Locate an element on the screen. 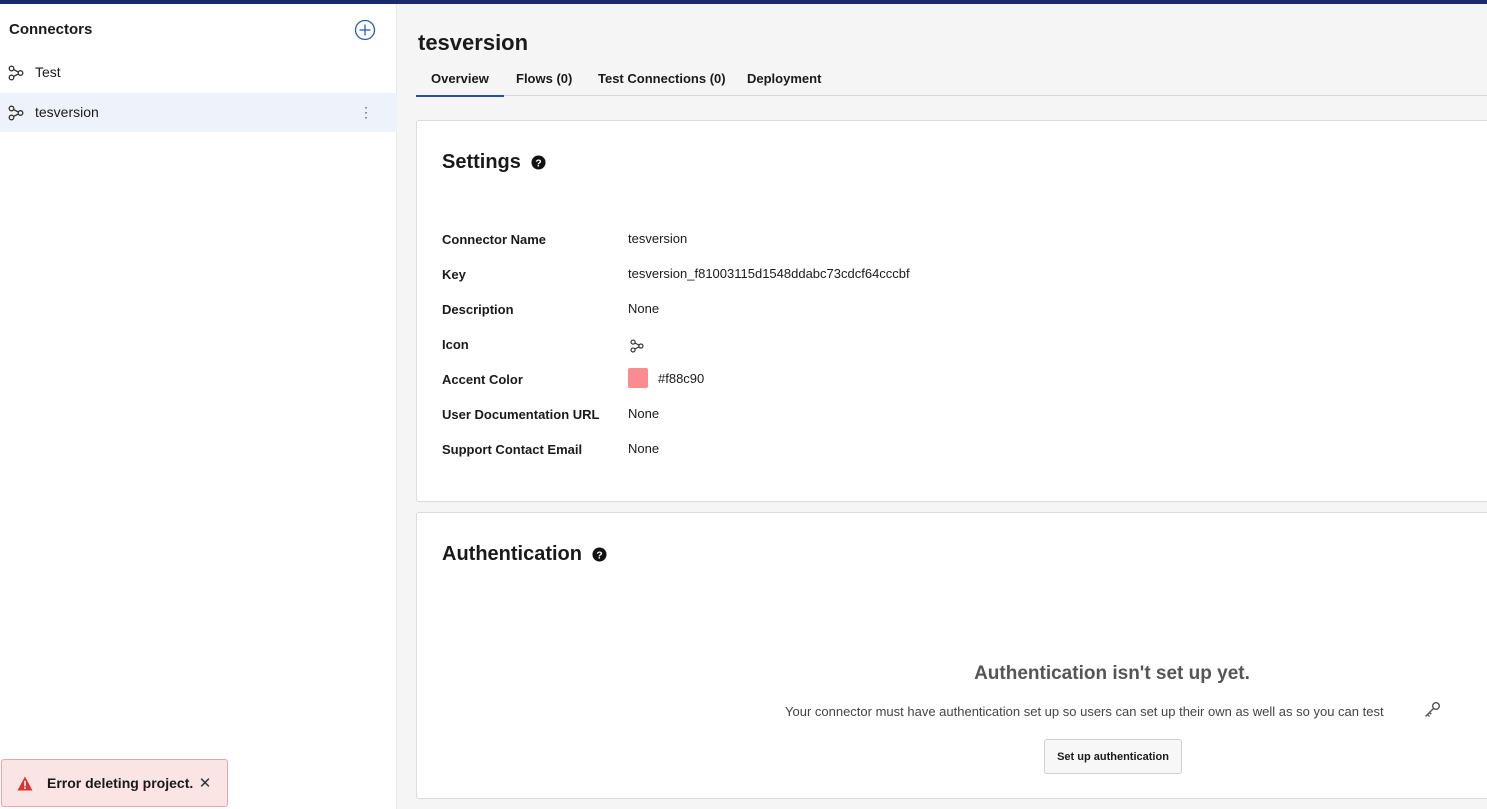  description-value: None is located at coordinates (644, 308).